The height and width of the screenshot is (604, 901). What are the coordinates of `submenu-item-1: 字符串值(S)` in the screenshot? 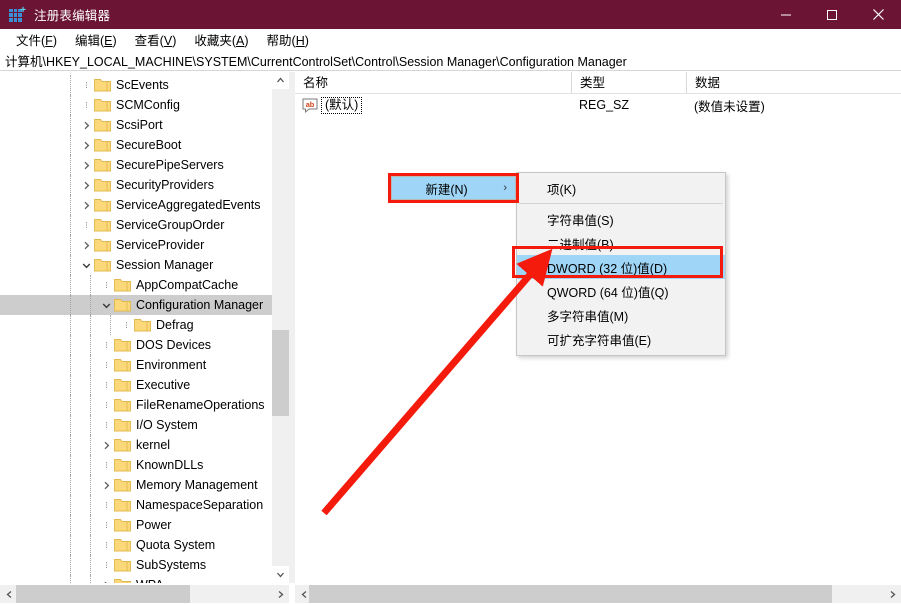 It's located at (621, 219).